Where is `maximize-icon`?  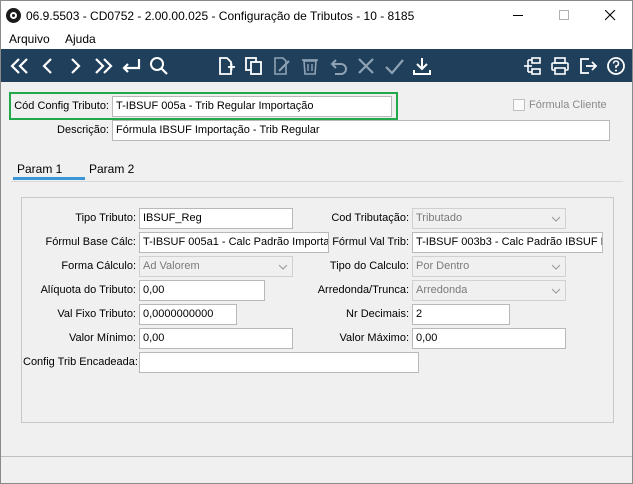
maximize-icon is located at coordinates (563, 15).